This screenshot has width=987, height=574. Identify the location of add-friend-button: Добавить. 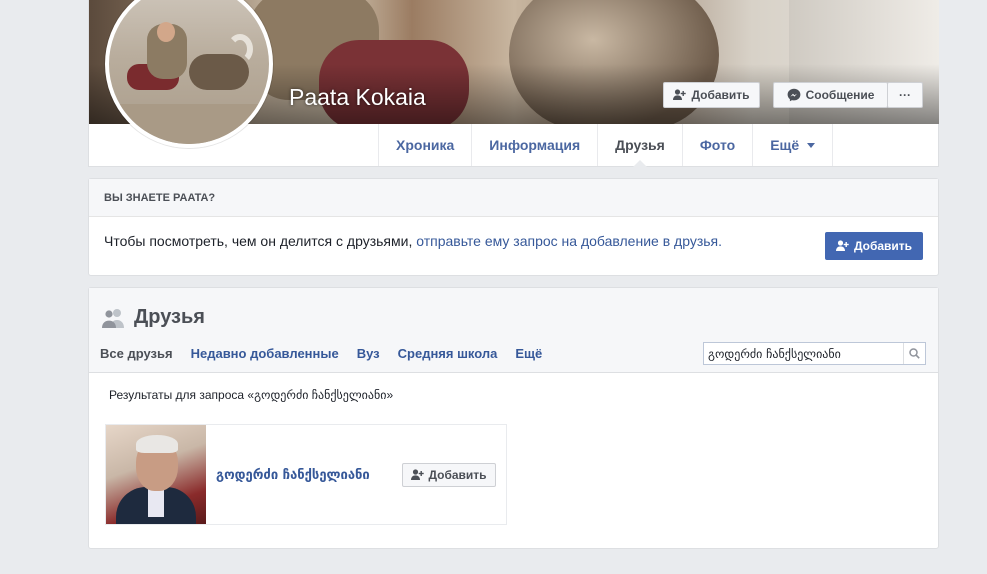
(711, 95).